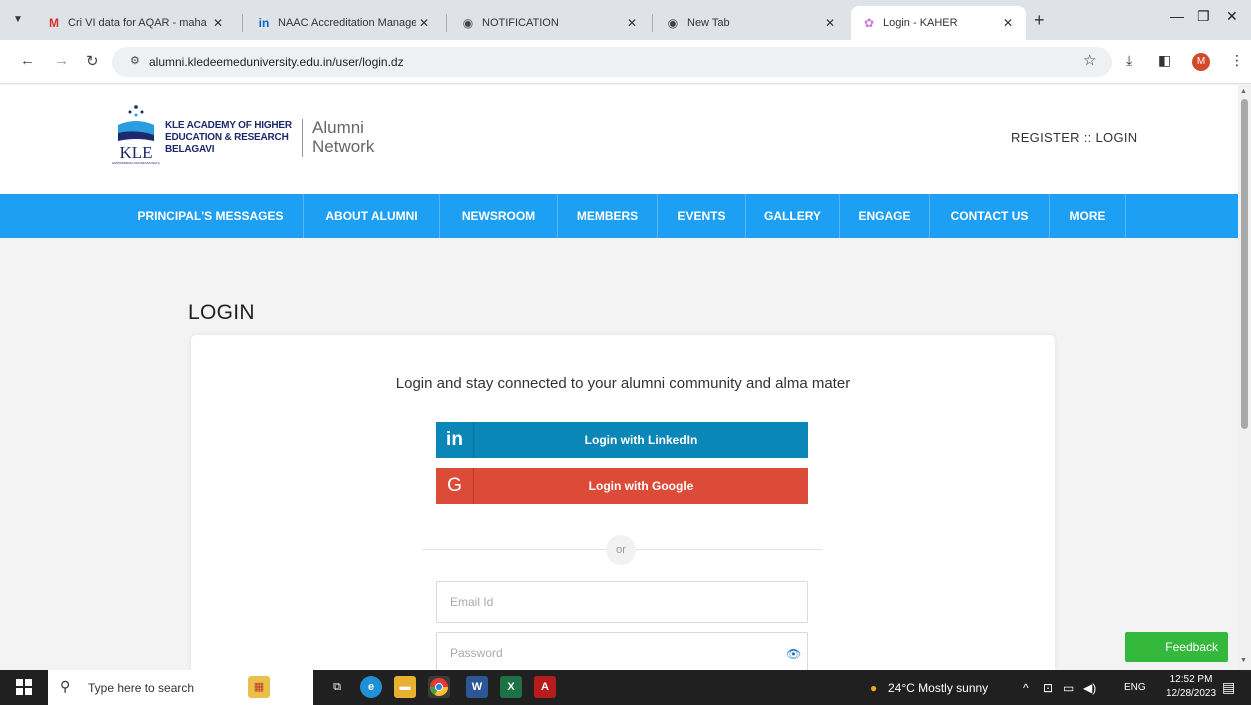 The height and width of the screenshot is (705, 1251). What do you see at coordinates (920, 23) in the screenshot?
I see `tab-title: Login - KAHER` at bounding box center [920, 23].